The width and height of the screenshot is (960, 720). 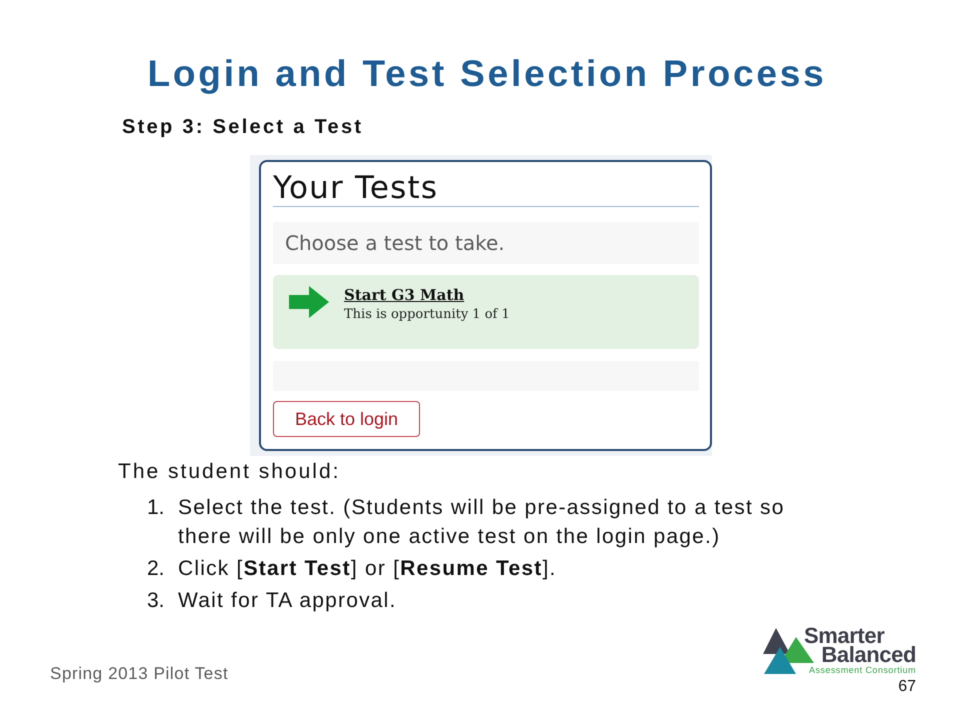 I want to click on test-card: Start G3 Math This is opportunity 1 of 1, so click(x=486, y=312).